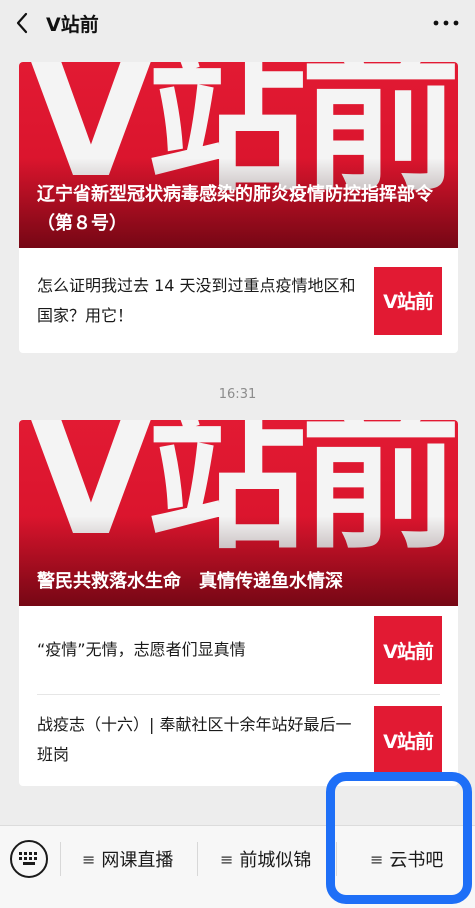 The image size is (475, 908). What do you see at coordinates (275, 860) in the screenshot?
I see `menu-item-label: 前城似锦` at bounding box center [275, 860].